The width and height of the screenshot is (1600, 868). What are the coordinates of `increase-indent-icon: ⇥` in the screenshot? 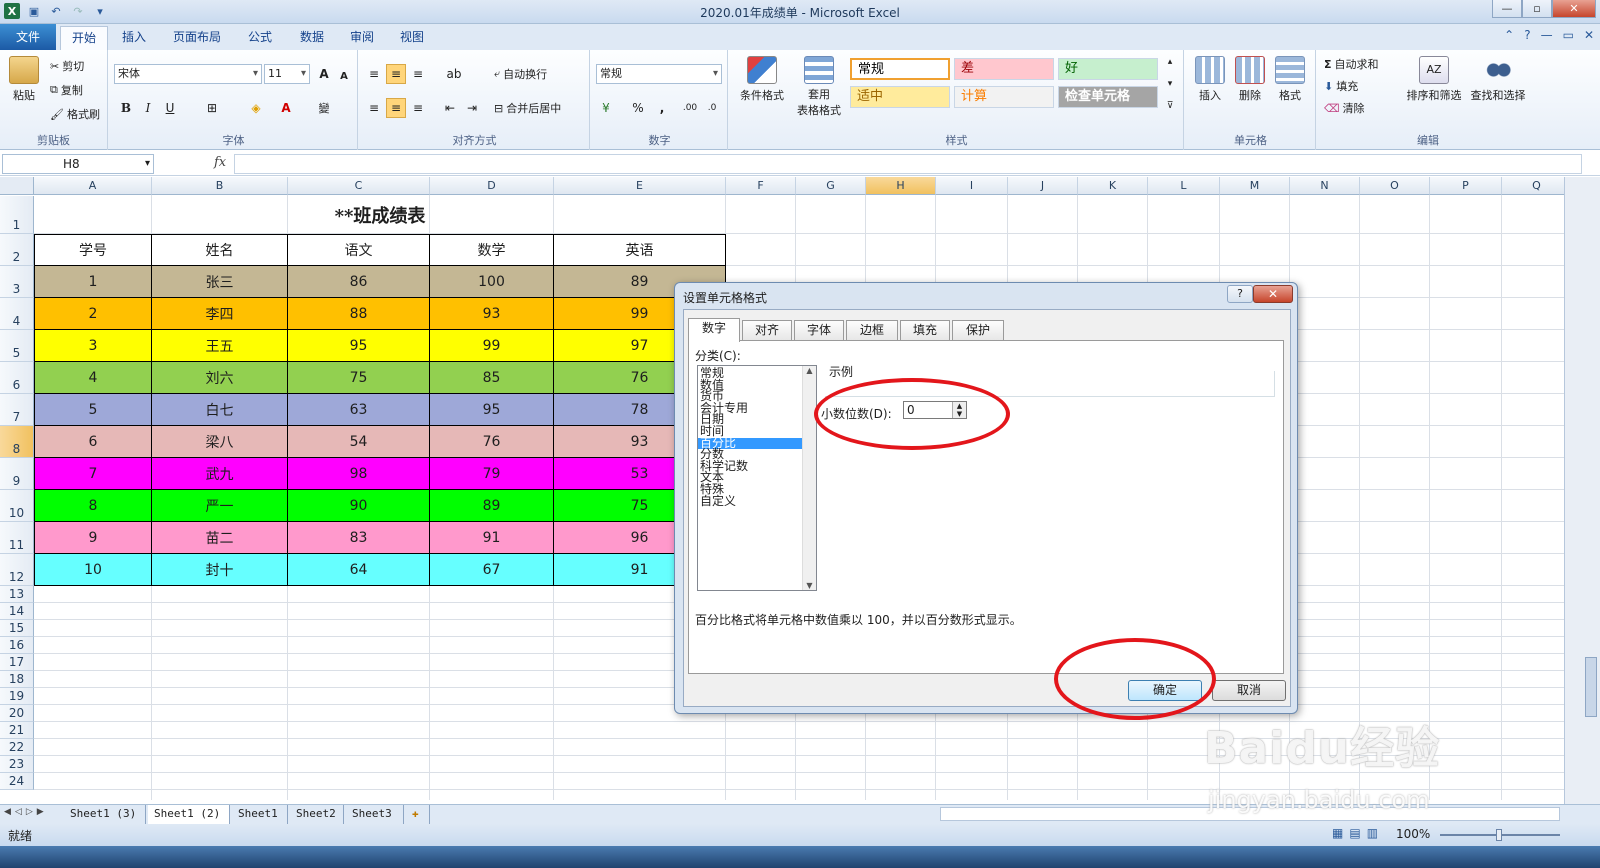 It's located at (472, 108).